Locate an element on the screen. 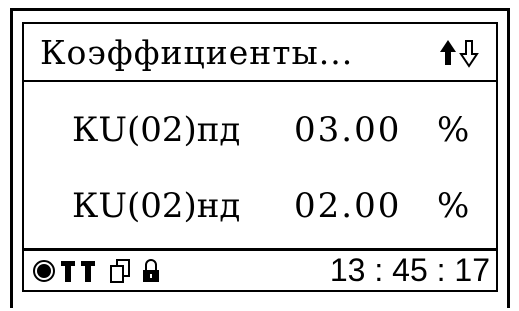  param-name: КU(02)пд is located at coordinates (156, 130).